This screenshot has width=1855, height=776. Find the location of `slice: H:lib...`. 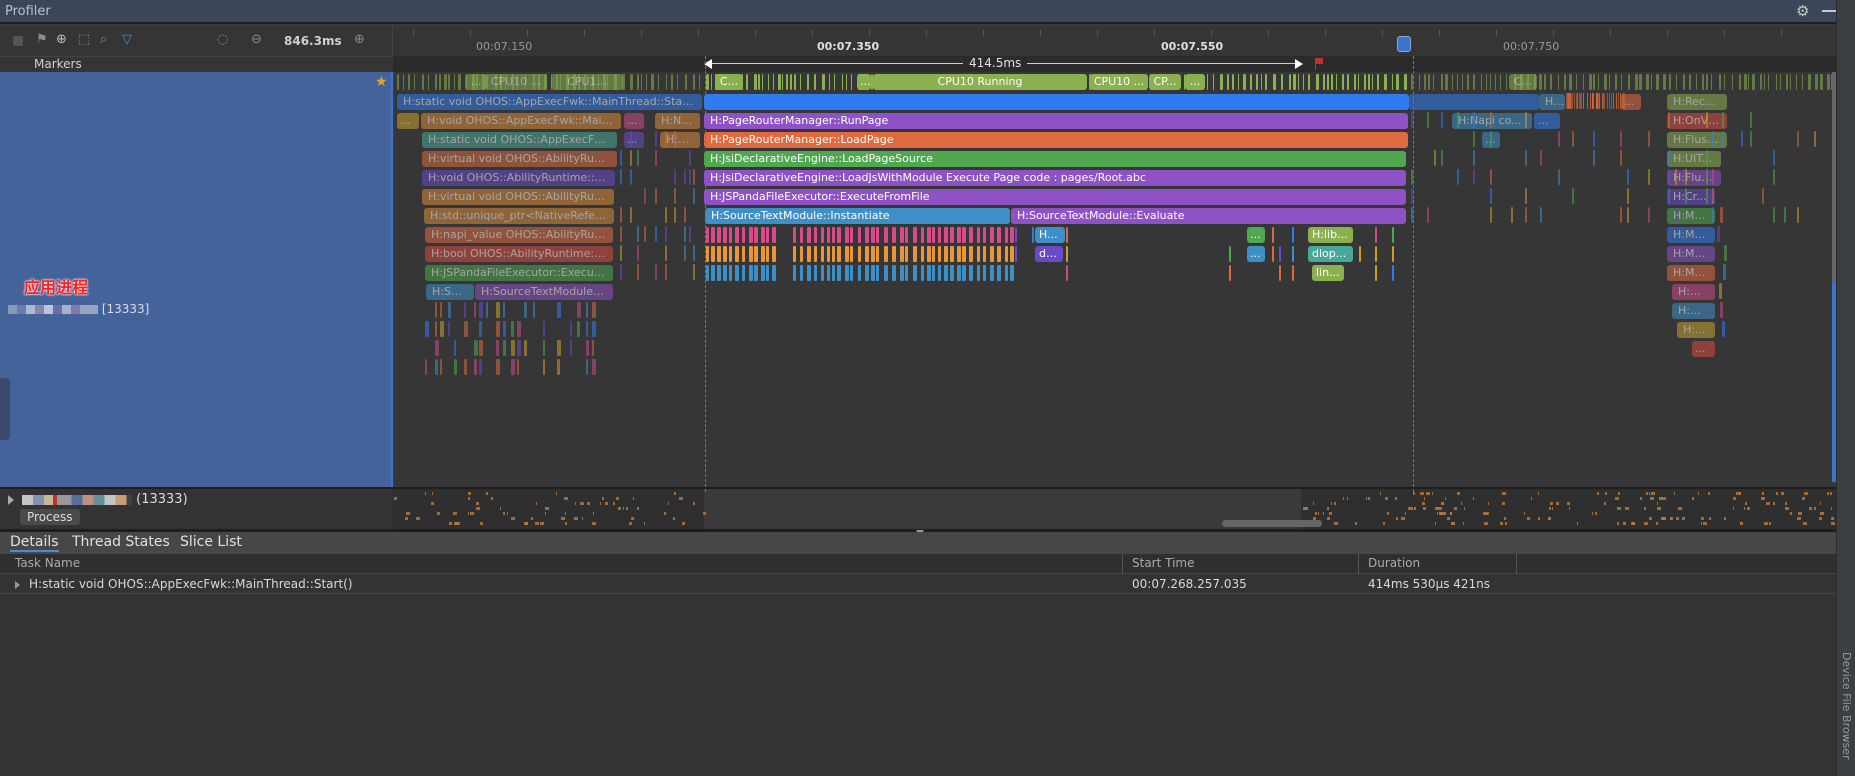

slice: H:lib... is located at coordinates (1330, 235).